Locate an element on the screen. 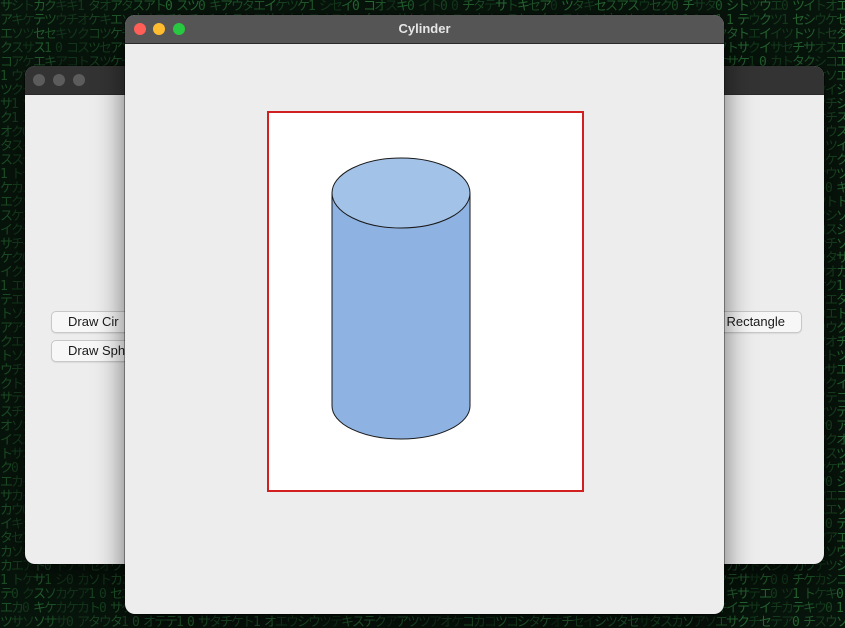 This screenshot has width=845, height=628. cylinder-window-titlebar: Cylinder is located at coordinates (424, 29).